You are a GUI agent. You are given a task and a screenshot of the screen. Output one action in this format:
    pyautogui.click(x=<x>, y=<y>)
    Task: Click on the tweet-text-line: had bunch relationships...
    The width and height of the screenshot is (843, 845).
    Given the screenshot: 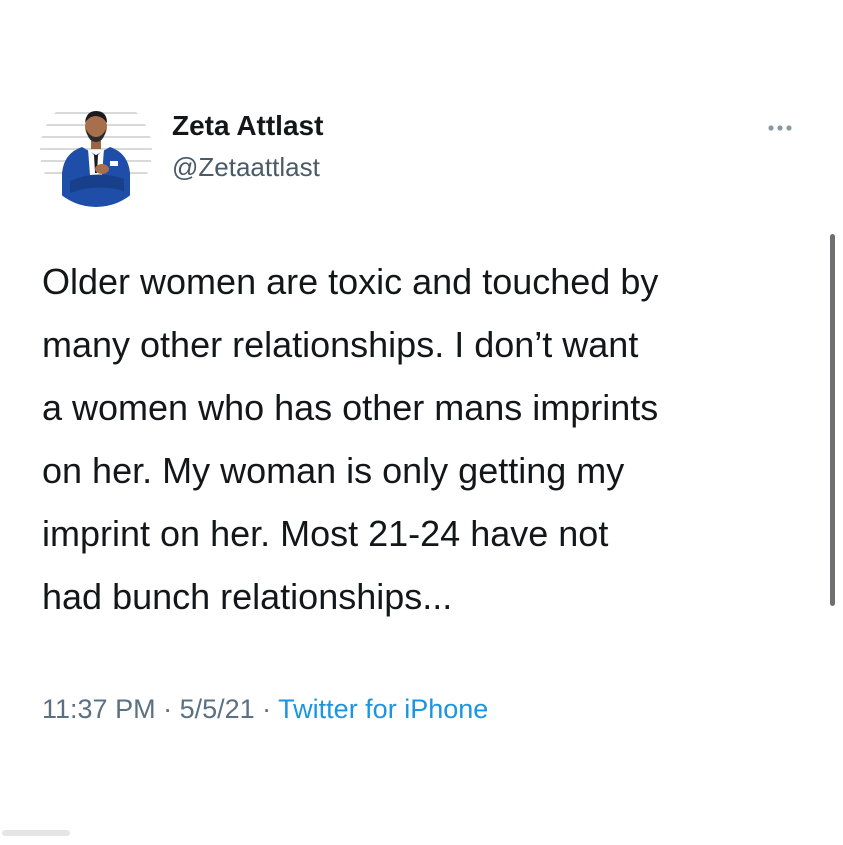 What is the action you would take?
    pyautogui.click(x=247, y=596)
    